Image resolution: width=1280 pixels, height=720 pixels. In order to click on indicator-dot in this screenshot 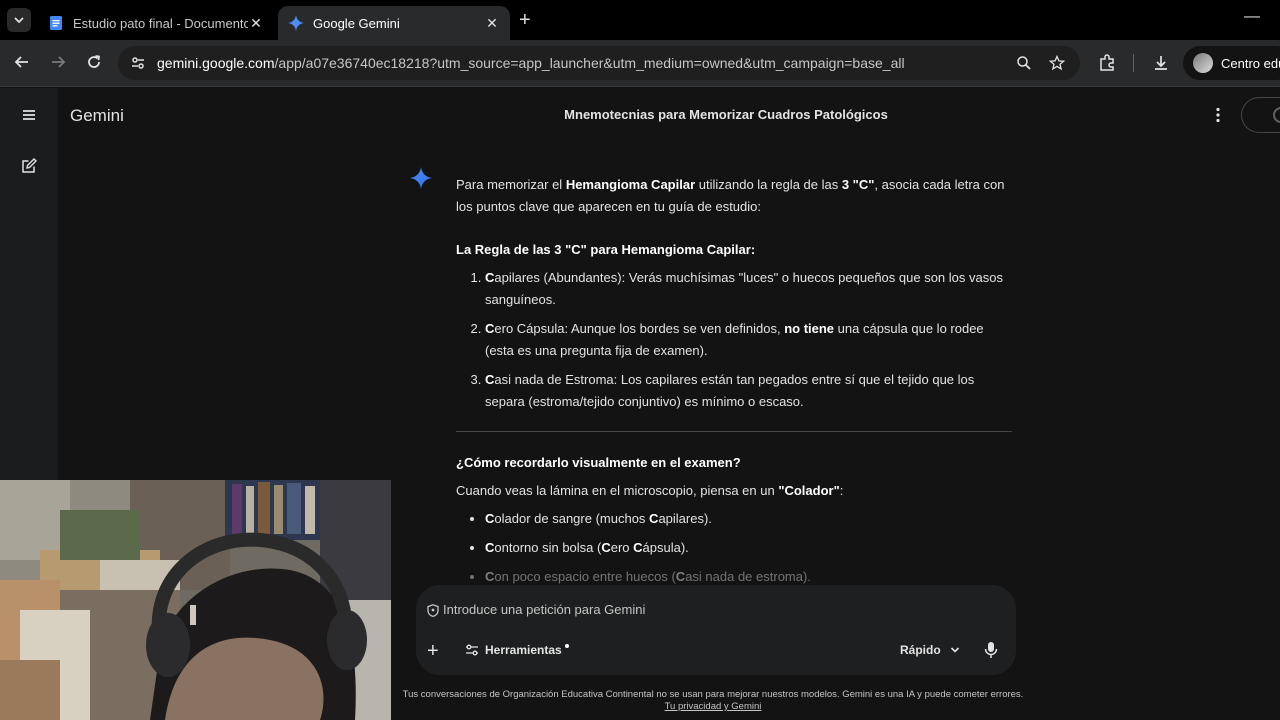, I will do `click(566, 646)`.